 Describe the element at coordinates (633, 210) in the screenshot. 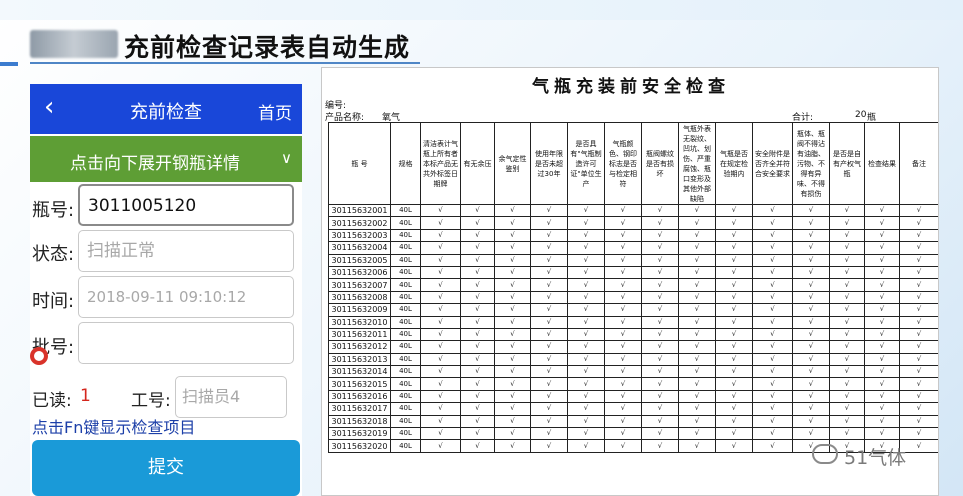

I see `table-row: 30115632001 40L √ √ √ √ √ √ √ √ √ √ √ √ √ √` at that location.